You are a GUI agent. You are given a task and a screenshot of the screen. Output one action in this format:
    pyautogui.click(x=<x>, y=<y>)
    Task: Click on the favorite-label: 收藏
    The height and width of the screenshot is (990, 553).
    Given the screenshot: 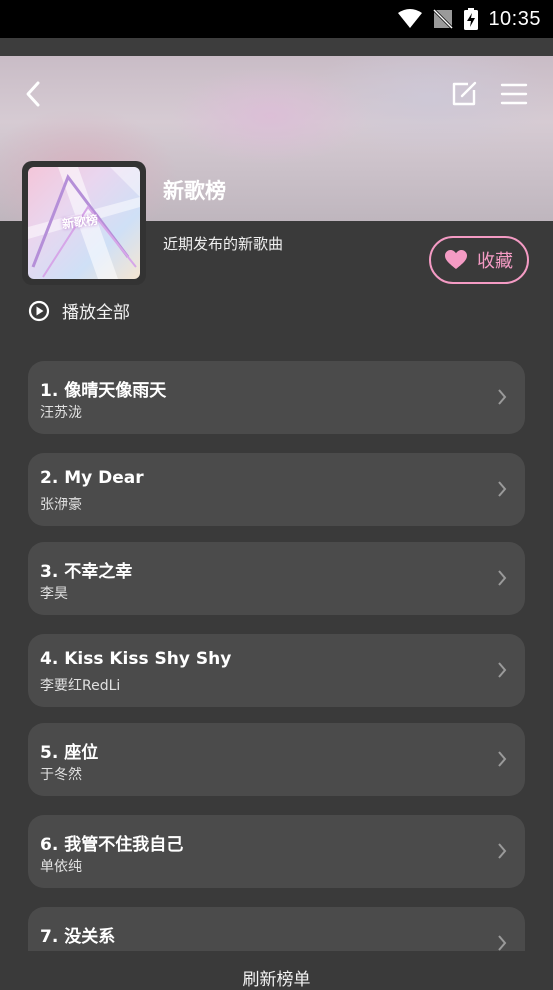 What is the action you would take?
    pyautogui.click(x=495, y=261)
    